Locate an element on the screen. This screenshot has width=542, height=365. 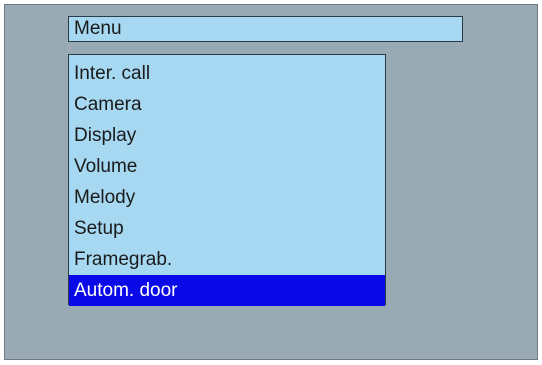
menu-item-volume: Volume is located at coordinates (227, 166).